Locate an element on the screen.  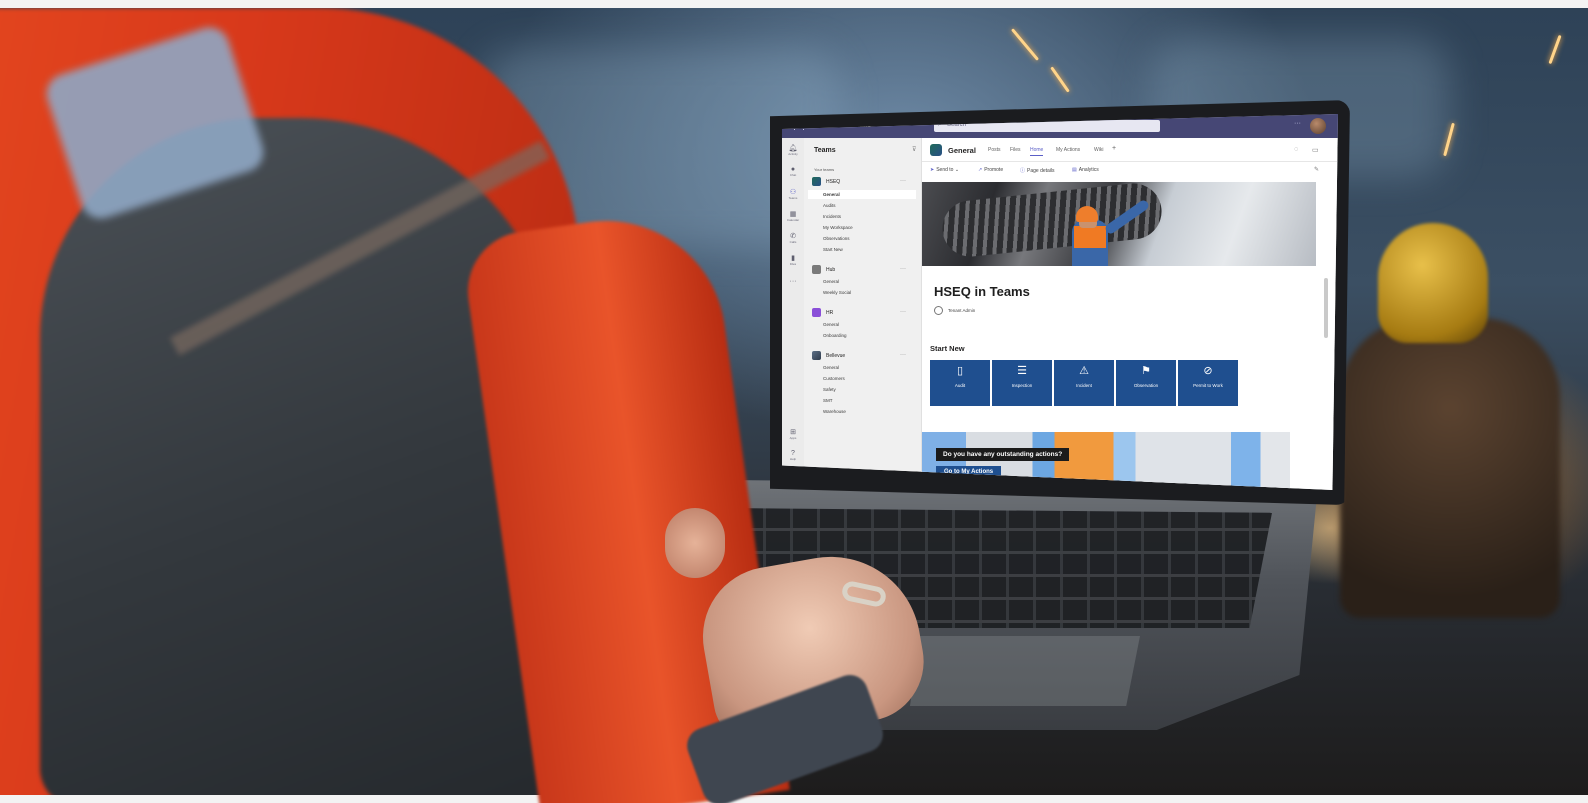
channel-customers: Customers is located at coordinates (834, 378).